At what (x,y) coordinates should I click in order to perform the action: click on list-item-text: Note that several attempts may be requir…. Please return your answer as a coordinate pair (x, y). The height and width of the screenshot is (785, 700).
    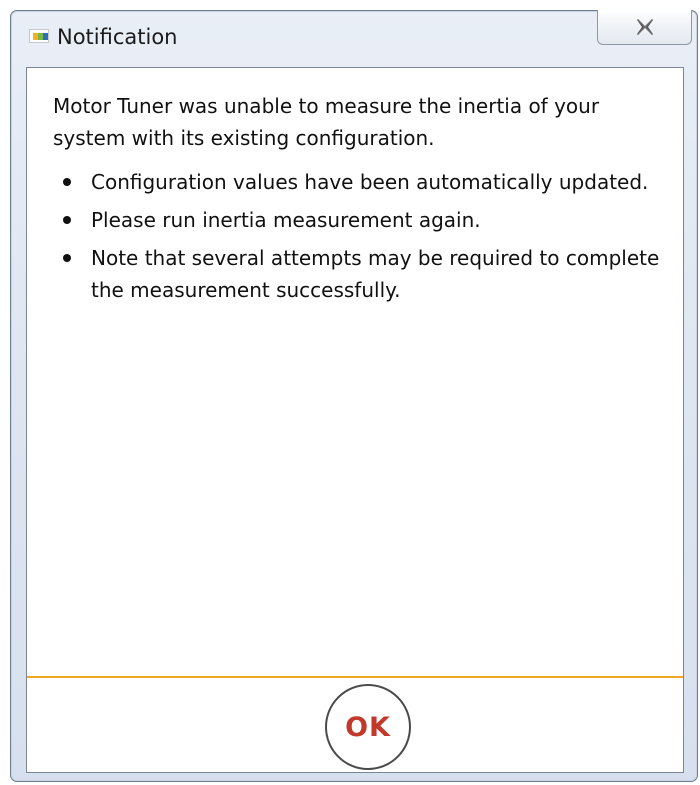
    Looking at the image, I should click on (375, 274).